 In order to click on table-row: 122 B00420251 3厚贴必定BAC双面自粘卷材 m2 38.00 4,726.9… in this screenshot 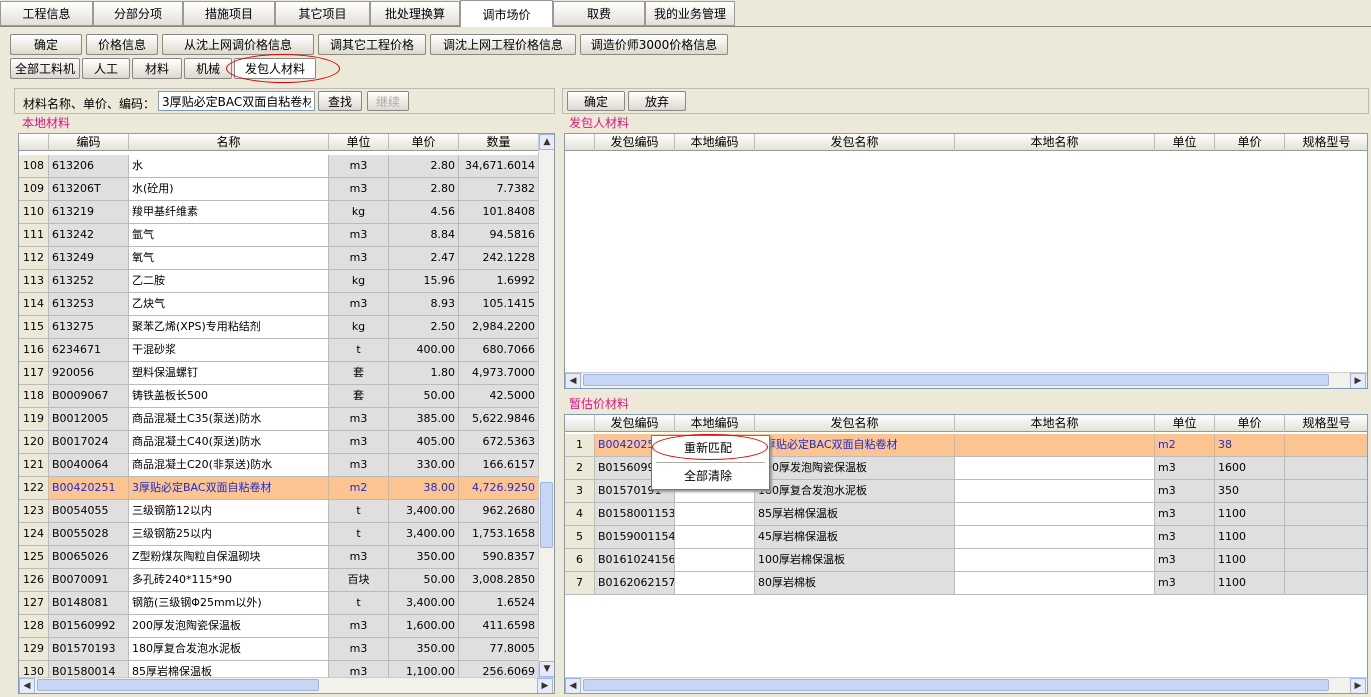, I will do `click(279, 488)`.